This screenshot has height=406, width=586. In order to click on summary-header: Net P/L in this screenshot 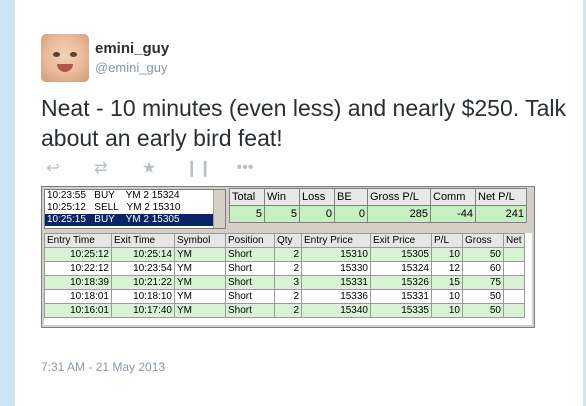, I will do `click(501, 197)`.